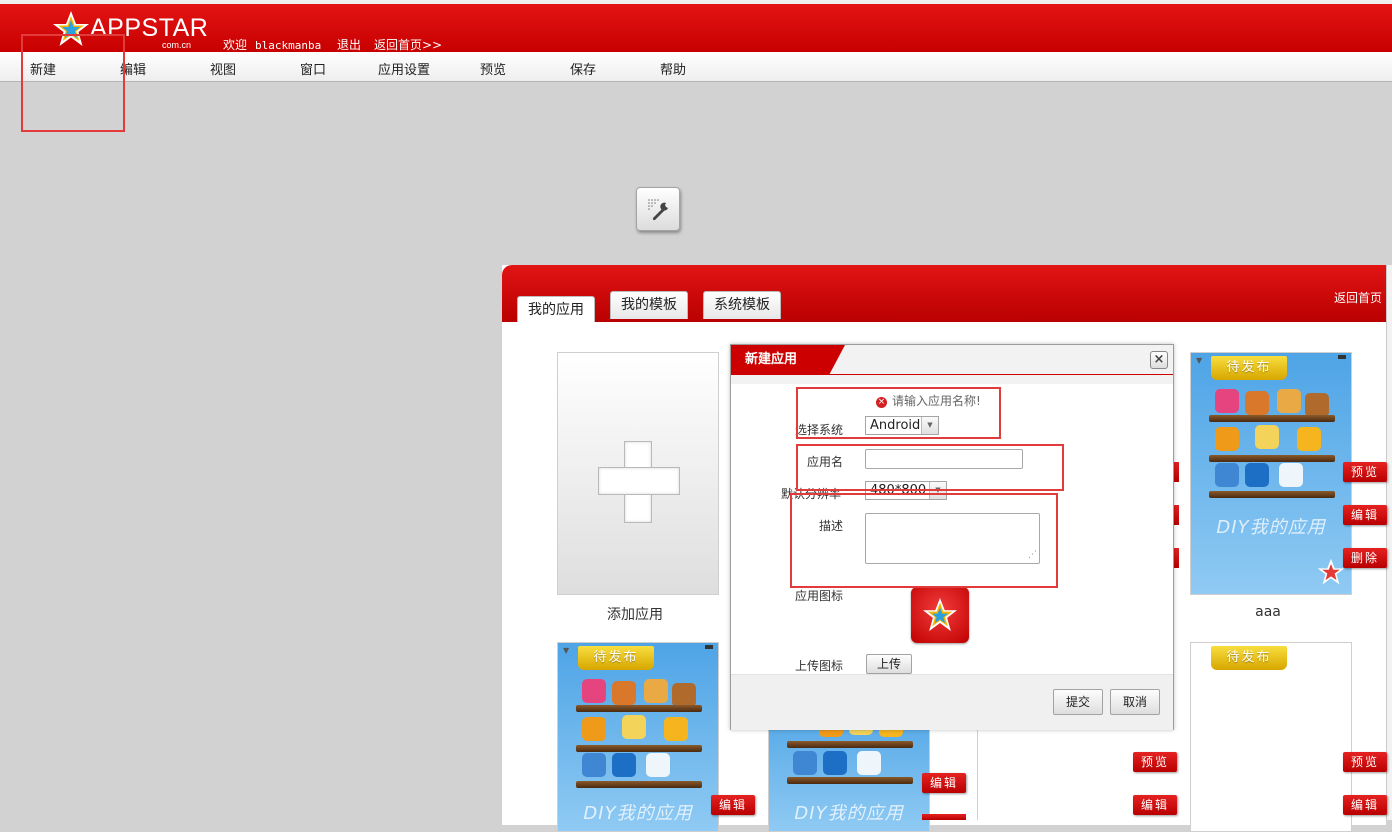 The width and height of the screenshot is (1392, 832). What do you see at coordinates (1389, 542) in the screenshot?
I see `page-scrollbar` at bounding box center [1389, 542].